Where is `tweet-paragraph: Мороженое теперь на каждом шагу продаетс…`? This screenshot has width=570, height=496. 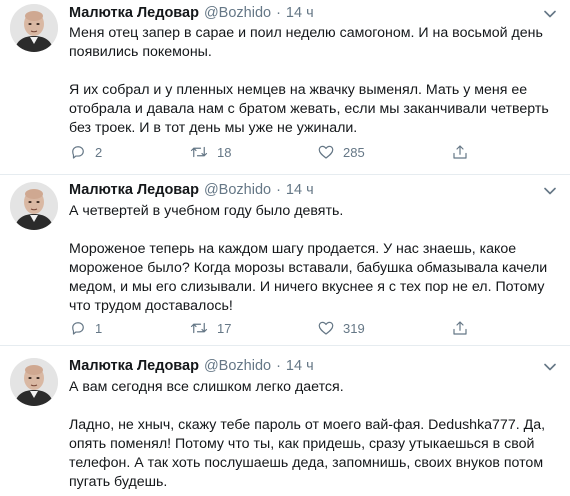 tweet-paragraph: Мороженое теперь на каждом шагу продаетс… is located at coordinates (308, 277).